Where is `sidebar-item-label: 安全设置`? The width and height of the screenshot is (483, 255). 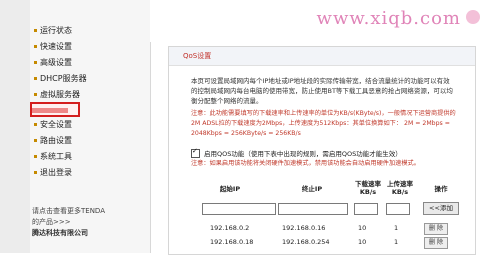
sidebar-item-label: 安全设置 is located at coordinates (56, 124).